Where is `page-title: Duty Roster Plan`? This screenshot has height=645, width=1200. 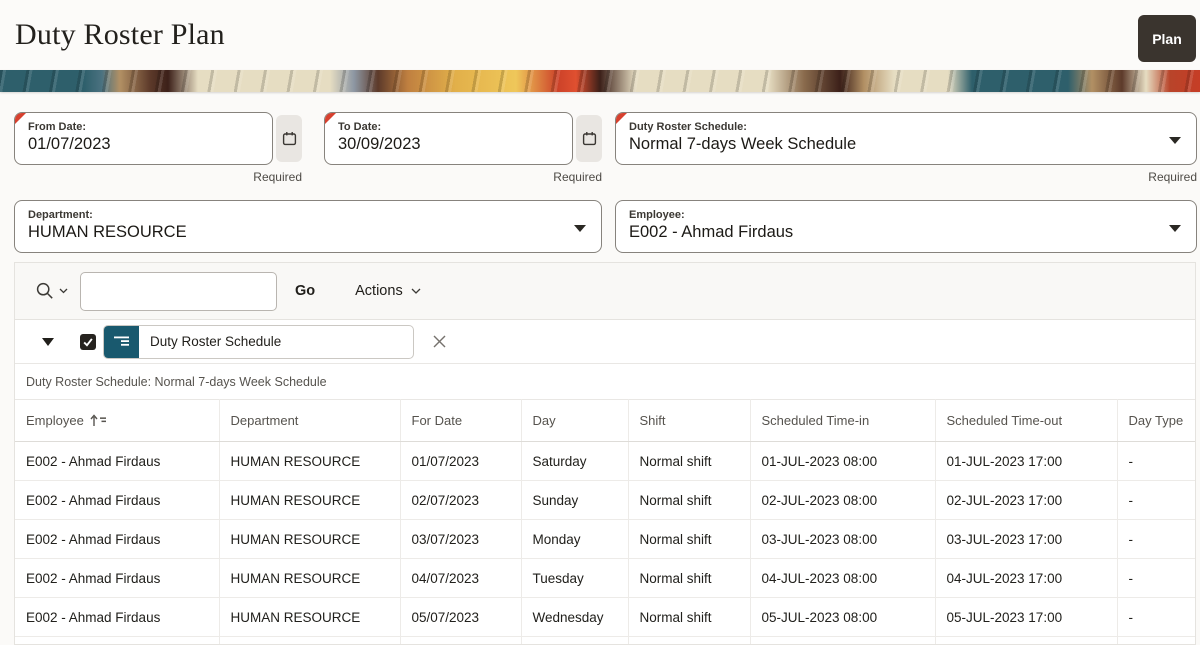 page-title: Duty Roster Plan is located at coordinates (120, 34).